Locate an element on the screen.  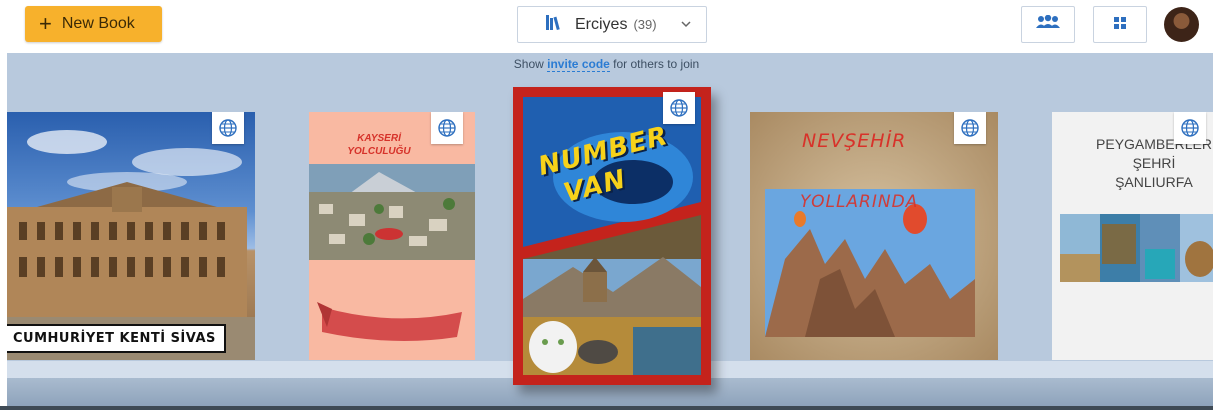
books-icon is located at coordinates (553, 24).